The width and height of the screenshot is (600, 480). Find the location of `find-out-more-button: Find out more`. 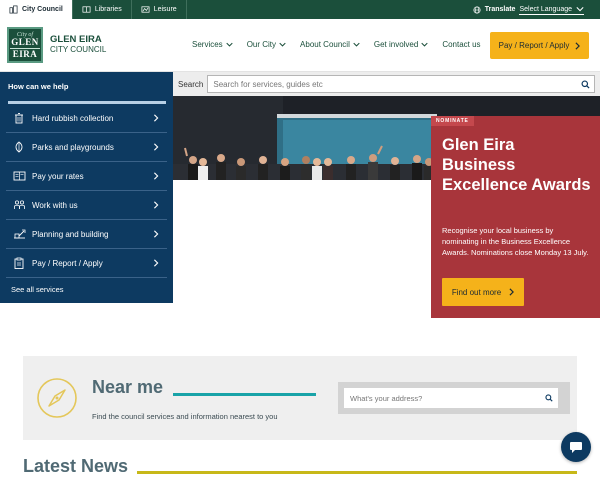

find-out-more-button: Find out more is located at coordinates (483, 292).